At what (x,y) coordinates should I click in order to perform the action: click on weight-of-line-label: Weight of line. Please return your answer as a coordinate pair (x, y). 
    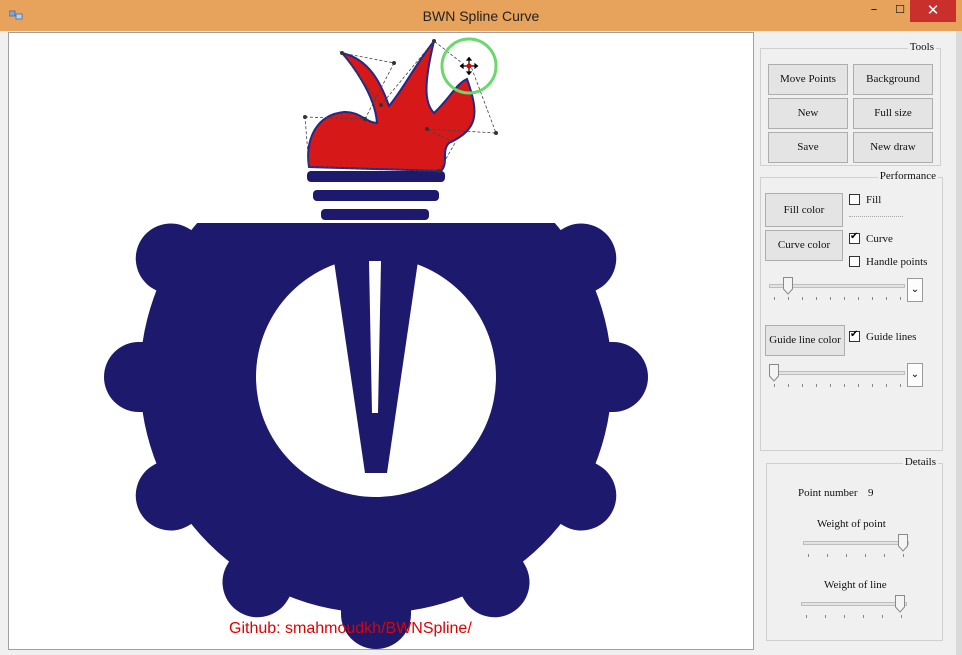
    Looking at the image, I should click on (855, 585).